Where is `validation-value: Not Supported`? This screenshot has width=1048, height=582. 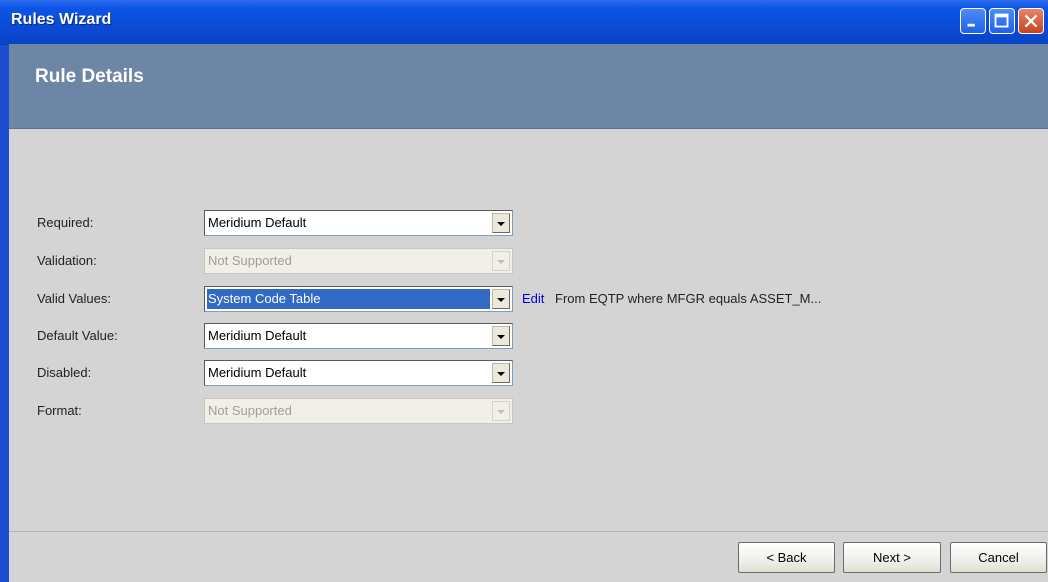 validation-value: Not Supported is located at coordinates (250, 260).